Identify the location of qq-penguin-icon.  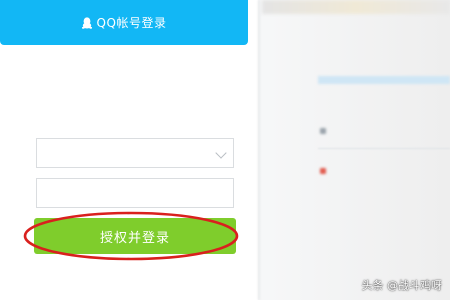
(86, 22).